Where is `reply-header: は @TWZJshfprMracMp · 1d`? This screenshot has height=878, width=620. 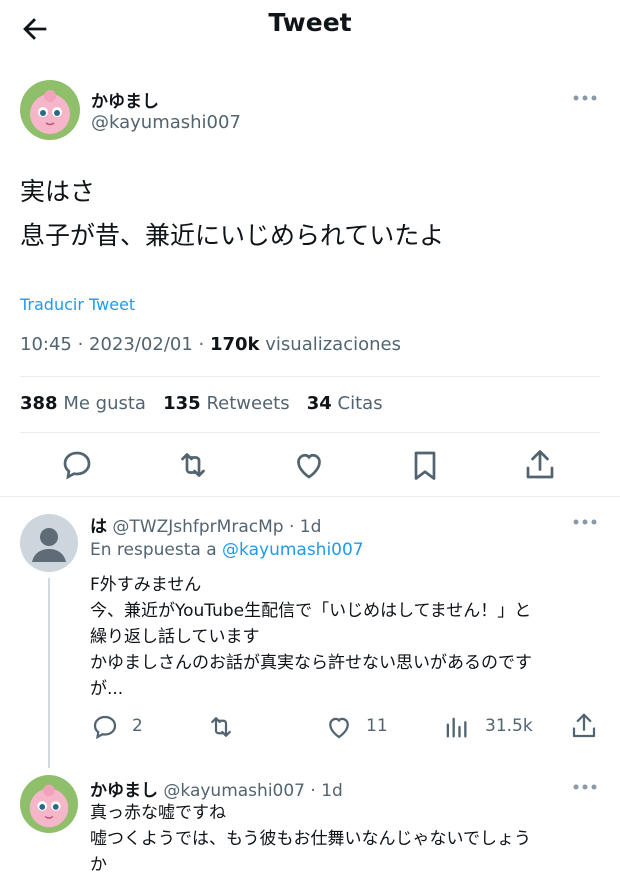 reply-header: は @TWZJshfprMracMp · 1d is located at coordinates (206, 527).